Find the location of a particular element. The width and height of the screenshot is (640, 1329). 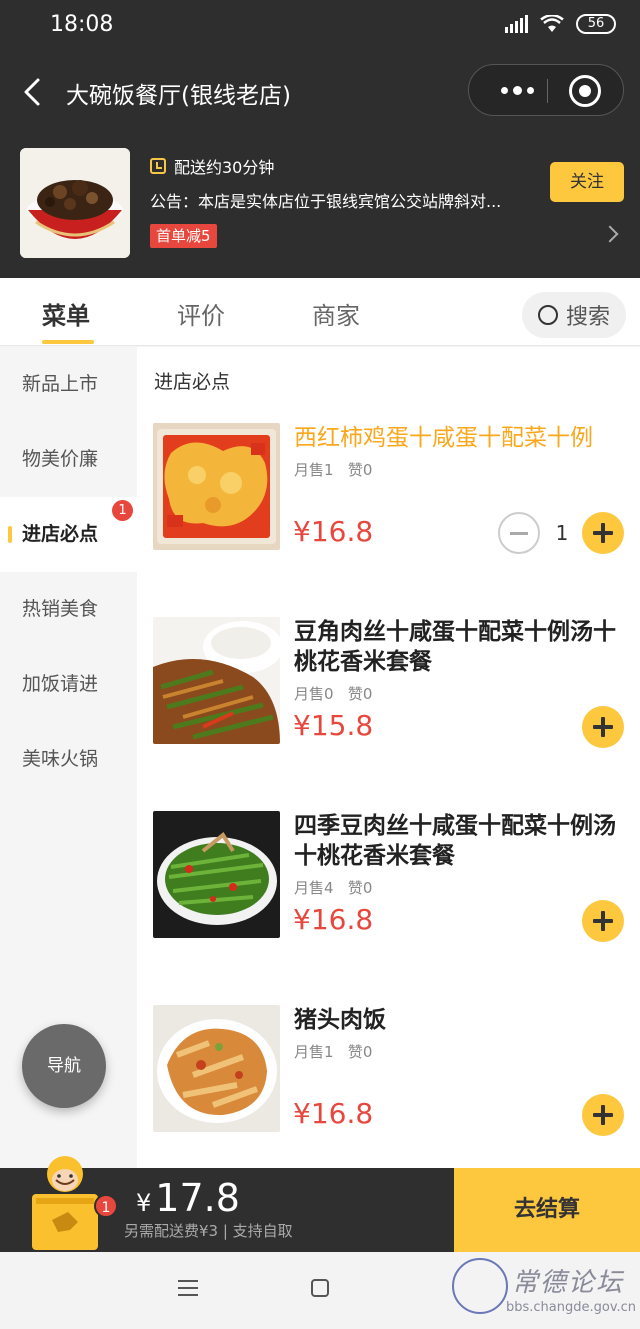

sidebar-item-hotpot: 美味火锅 is located at coordinates (68, 759).